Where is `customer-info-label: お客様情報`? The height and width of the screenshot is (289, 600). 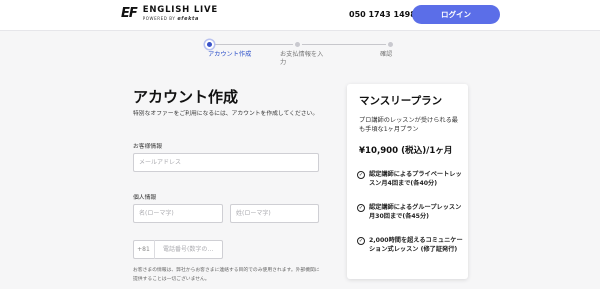
customer-info-label: お客様情報 is located at coordinates (147, 147).